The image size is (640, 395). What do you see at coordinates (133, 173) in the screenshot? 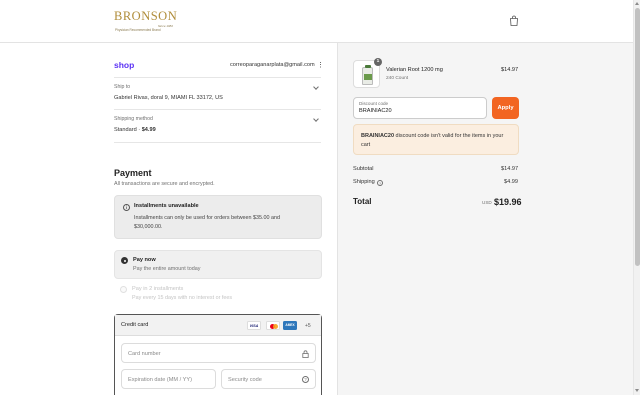
I see `payment-title: Payment` at bounding box center [133, 173].